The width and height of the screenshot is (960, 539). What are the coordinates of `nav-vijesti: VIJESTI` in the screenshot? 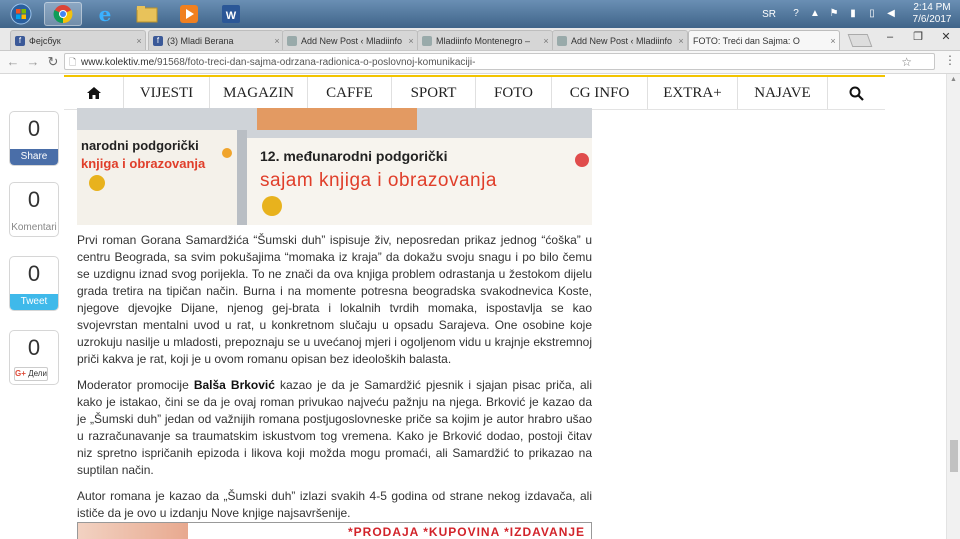 It's located at (167, 93).